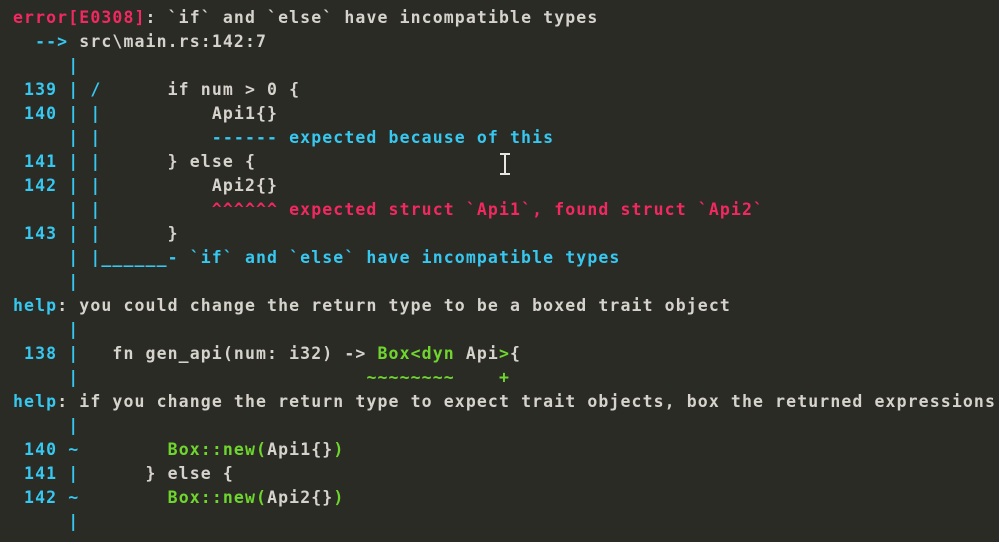 The width and height of the screenshot is (999, 542). Describe the element at coordinates (239, 353) in the screenshot. I see `line-span: fn gen_api(num: i32) ->` at that location.